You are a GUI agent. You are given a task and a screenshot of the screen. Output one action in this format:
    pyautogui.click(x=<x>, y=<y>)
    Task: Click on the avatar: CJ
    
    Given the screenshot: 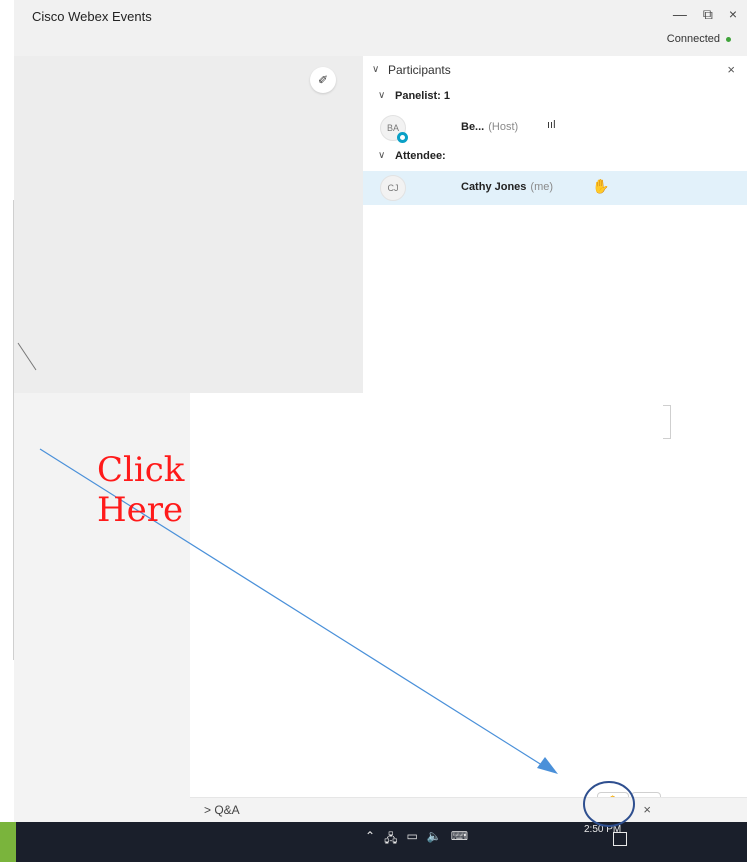 What is the action you would take?
    pyautogui.click(x=393, y=188)
    